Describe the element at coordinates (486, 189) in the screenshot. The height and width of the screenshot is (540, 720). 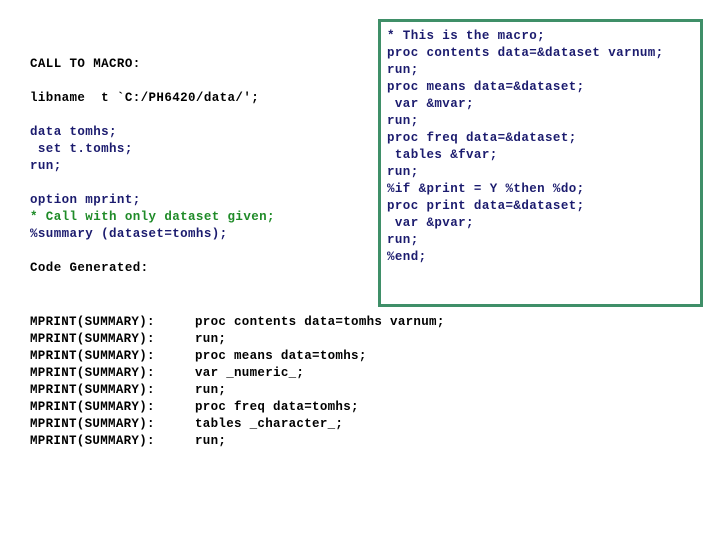
I see `macro-line-10: %if &print = Y %then %do;` at that location.